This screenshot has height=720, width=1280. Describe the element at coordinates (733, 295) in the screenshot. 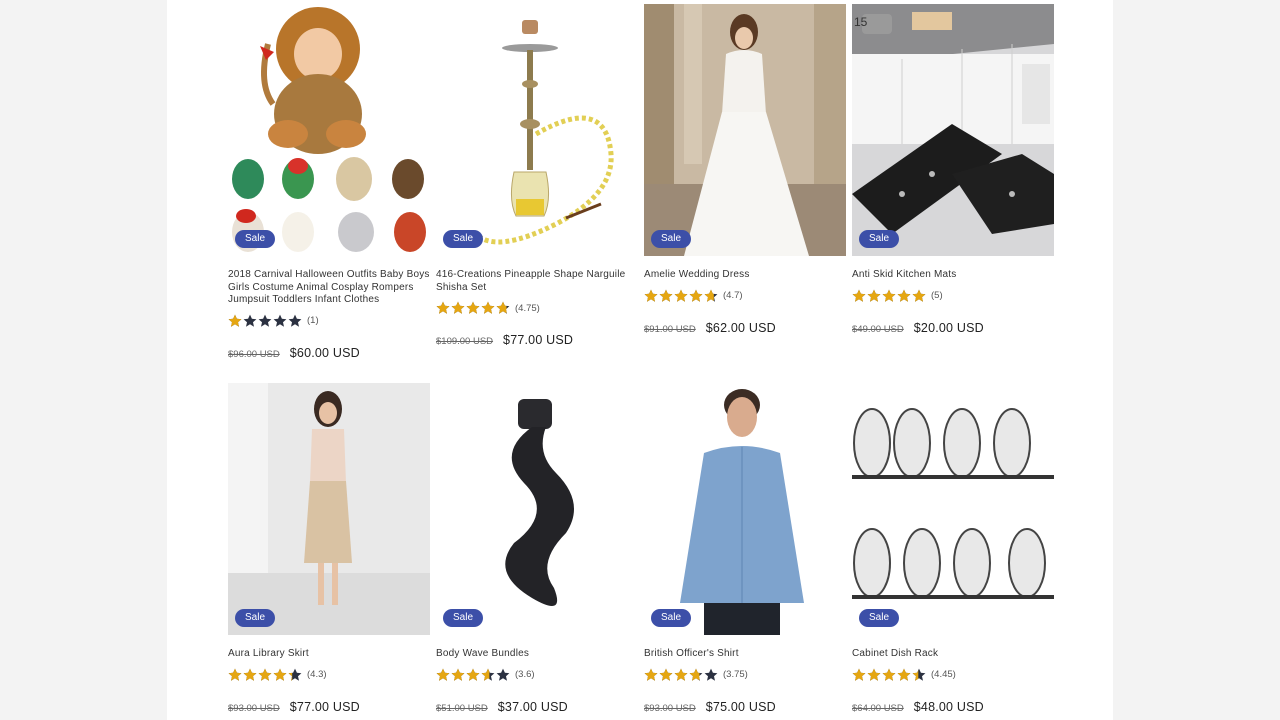

I see `rating-count: (4.7)` at that location.